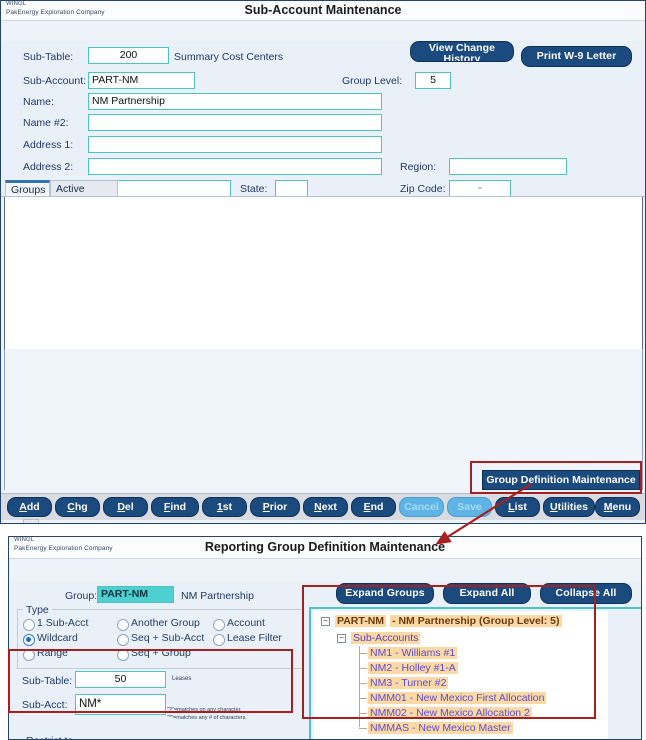 The width and height of the screenshot is (646, 740). Describe the element at coordinates (373, 507) in the screenshot. I see `nav-end-button: End` at that location.